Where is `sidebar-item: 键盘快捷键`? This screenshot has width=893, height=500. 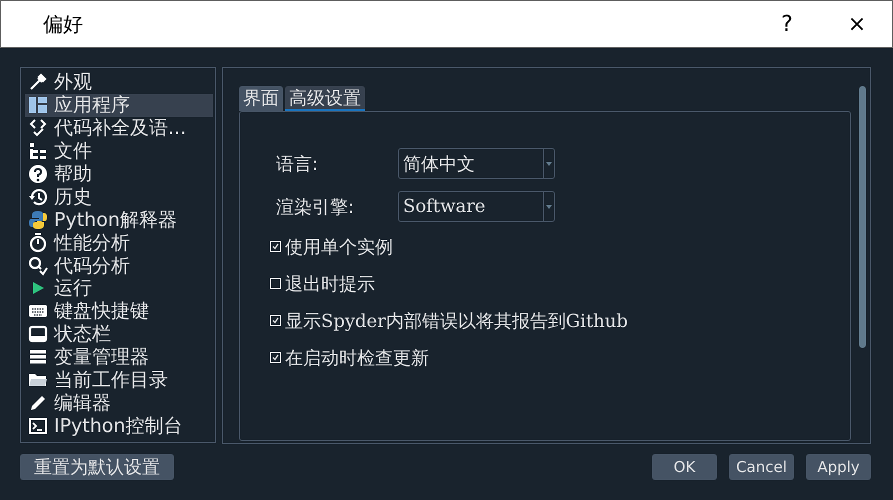
sidebar-item: 键盘快捷键 is located at coordinates (119, 311).